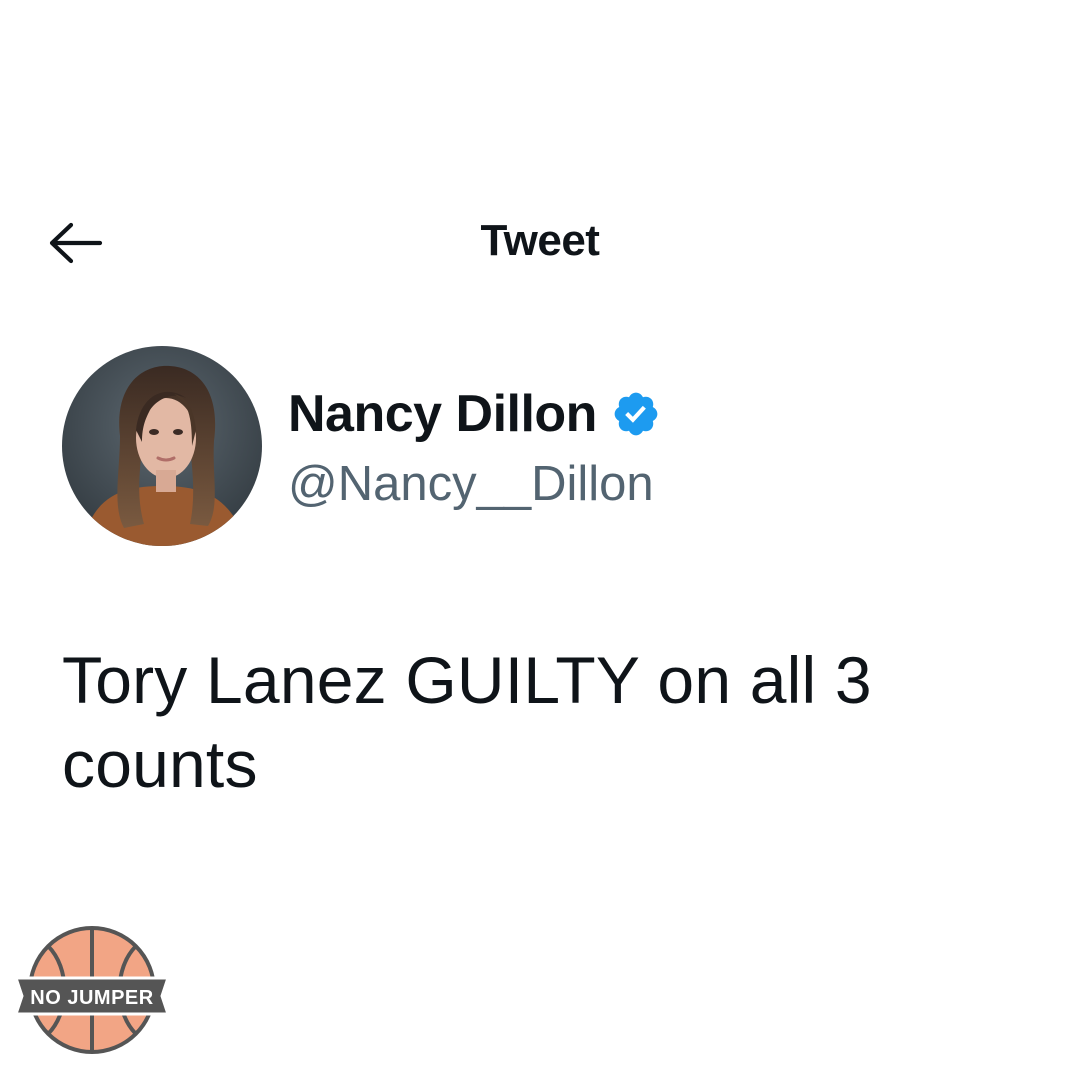 This screenshot has height=1080, width=1080. I want to click on user-handle: @Nancy__Dillon, so click(471, 484).